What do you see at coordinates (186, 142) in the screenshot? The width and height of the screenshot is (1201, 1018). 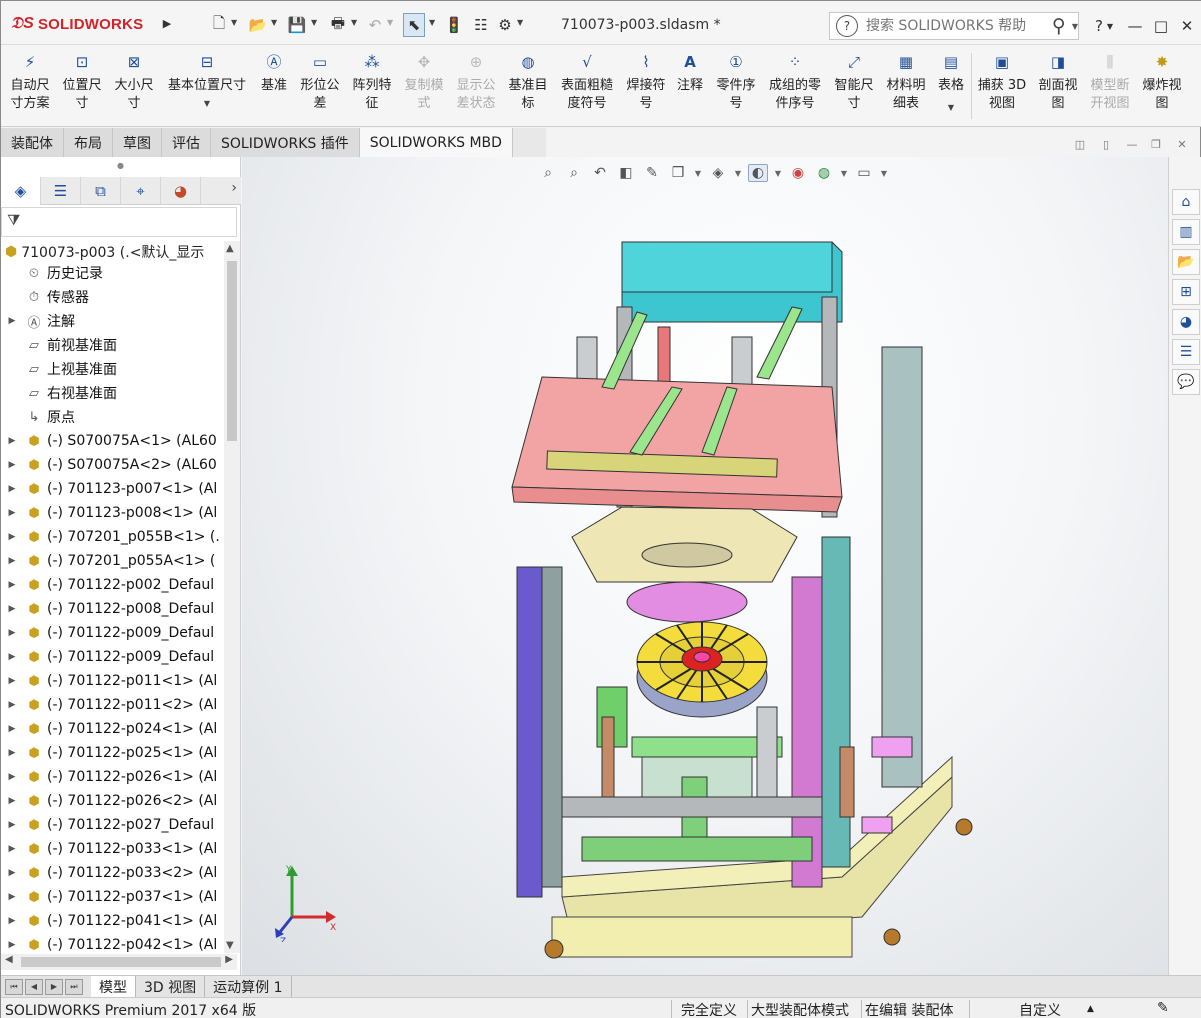 I see `tab-evaluate: 评估` at bounding box center [186, 142].